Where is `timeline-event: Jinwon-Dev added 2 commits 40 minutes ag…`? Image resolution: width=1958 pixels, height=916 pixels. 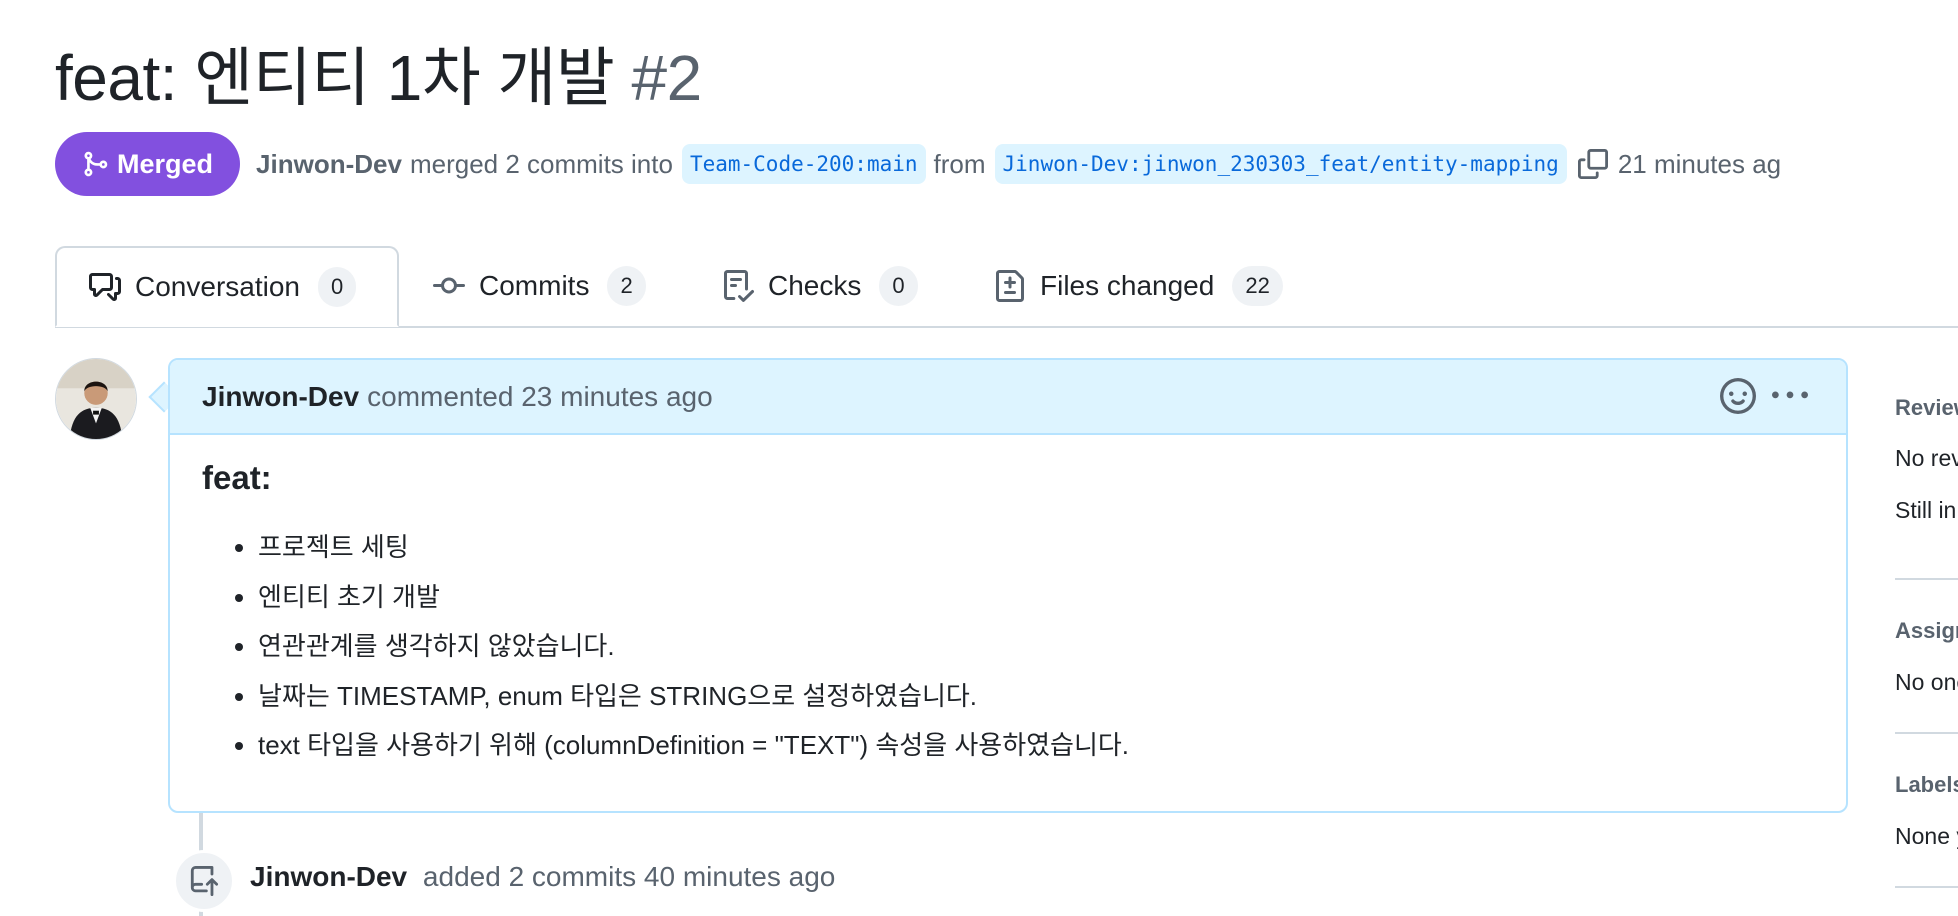 timeline-event: Jinwon-Dev added 2 commits 40 minutes ag… is located at coordinates (542, 877).